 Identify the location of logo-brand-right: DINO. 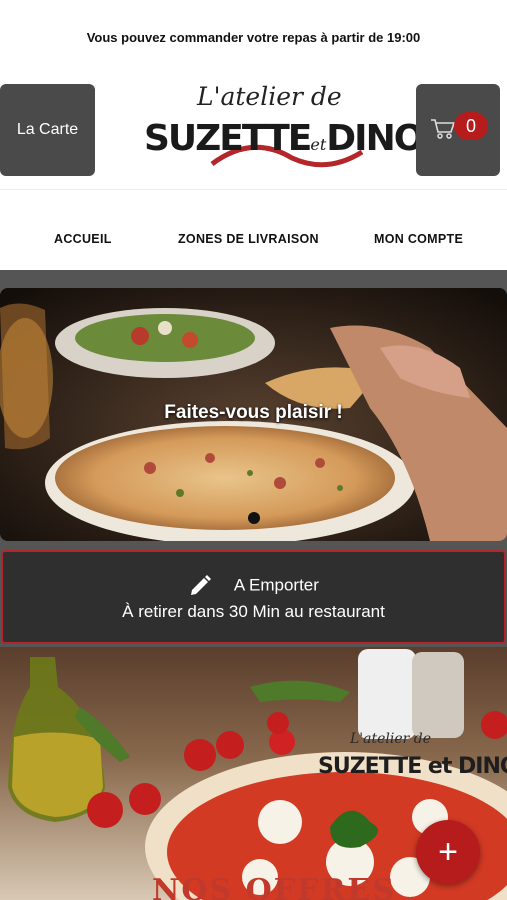
(375, 138).